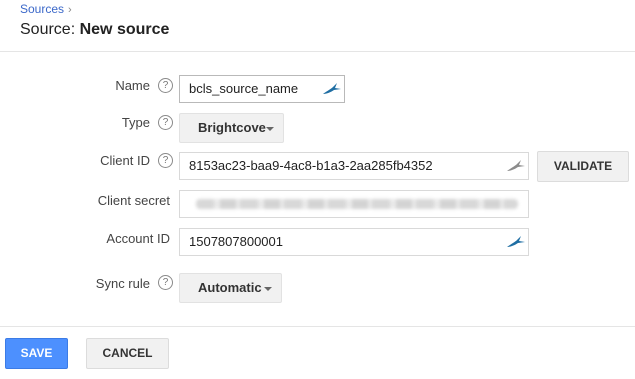  What do you see at coordinates (357, 204) in the screenshot?
I see `client-secret-masked-value` at bounding box center [357, 204].